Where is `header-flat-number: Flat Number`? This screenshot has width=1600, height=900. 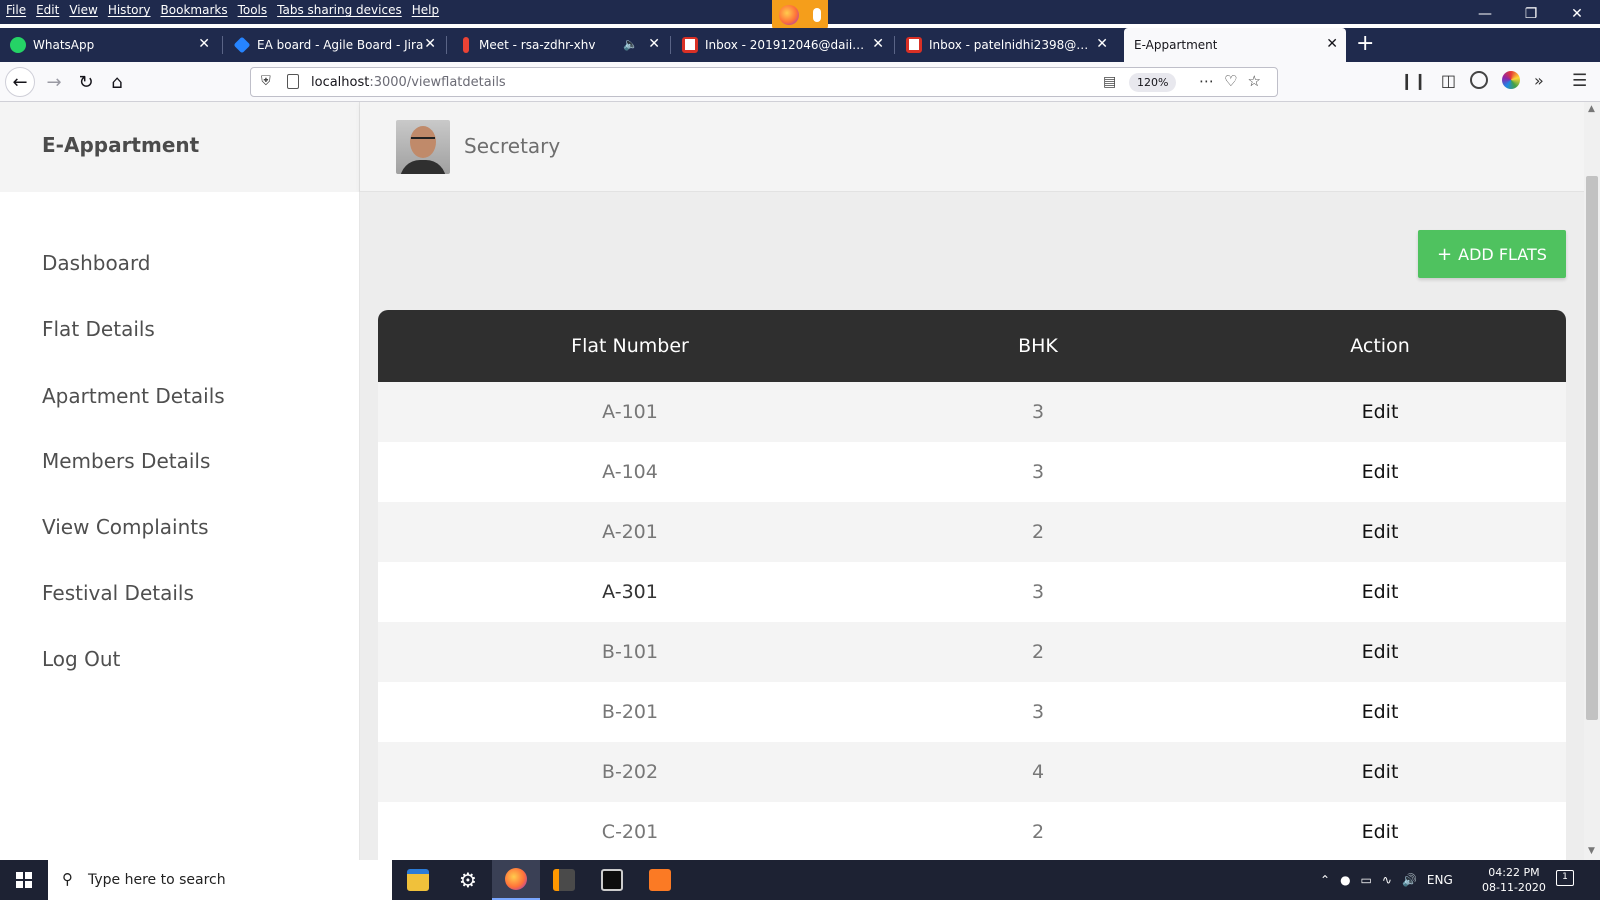 header-flat-number: Flat Number is located at coordinates (630, 346).